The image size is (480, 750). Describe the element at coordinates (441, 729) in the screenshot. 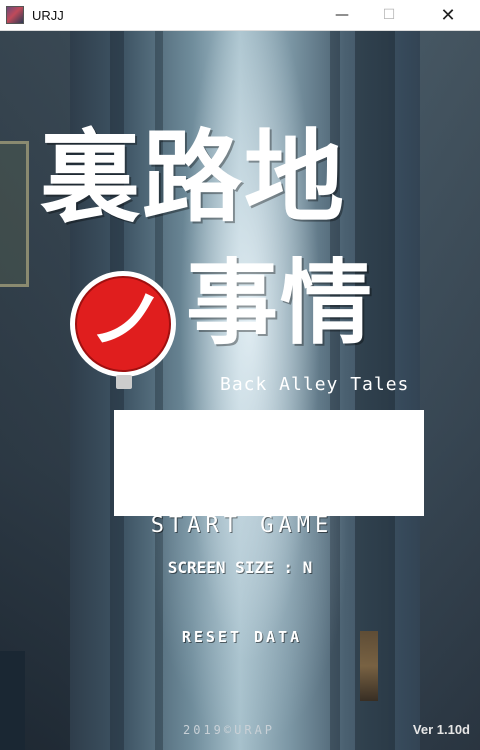

I see `version-label: Ver 1.10d` at that location.